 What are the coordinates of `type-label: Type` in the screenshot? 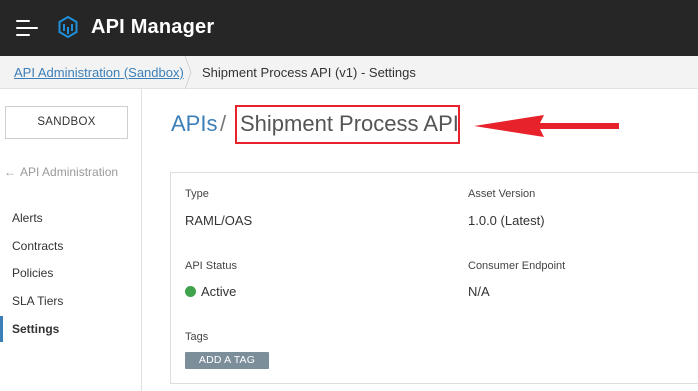 It's located at (197, 194).